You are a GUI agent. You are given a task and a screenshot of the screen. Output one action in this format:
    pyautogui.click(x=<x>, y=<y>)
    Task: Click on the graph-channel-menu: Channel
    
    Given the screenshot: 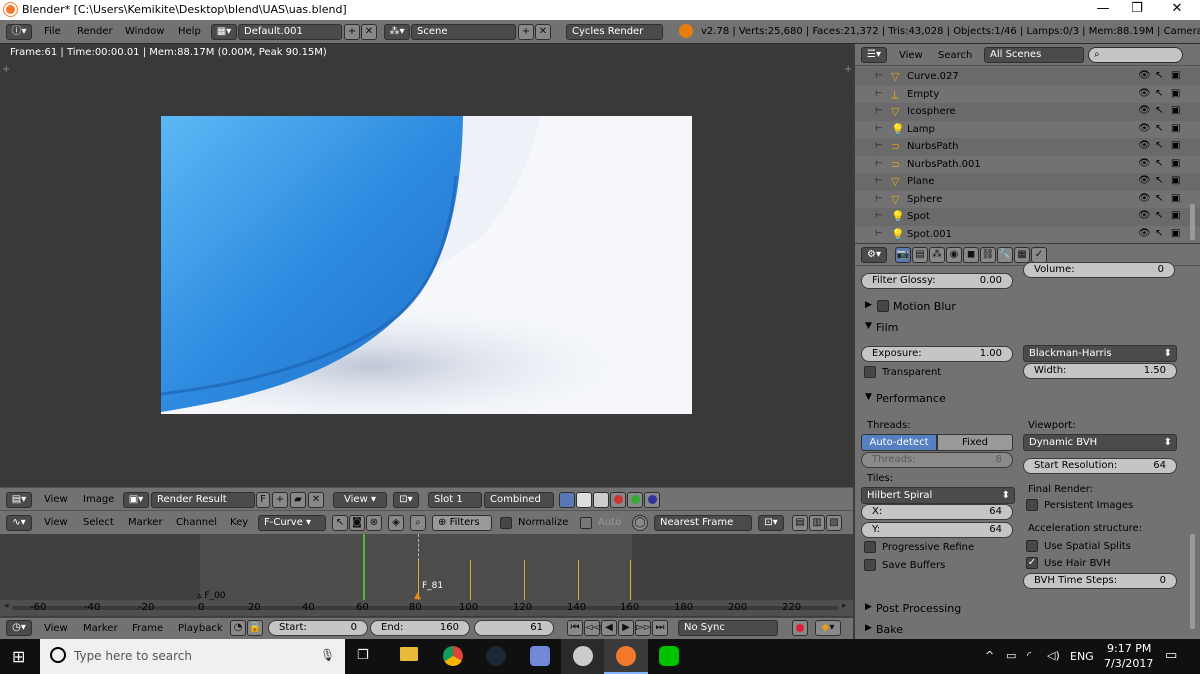 What is the action you would take?
    pyautogui.click(x=196, y=522)
    